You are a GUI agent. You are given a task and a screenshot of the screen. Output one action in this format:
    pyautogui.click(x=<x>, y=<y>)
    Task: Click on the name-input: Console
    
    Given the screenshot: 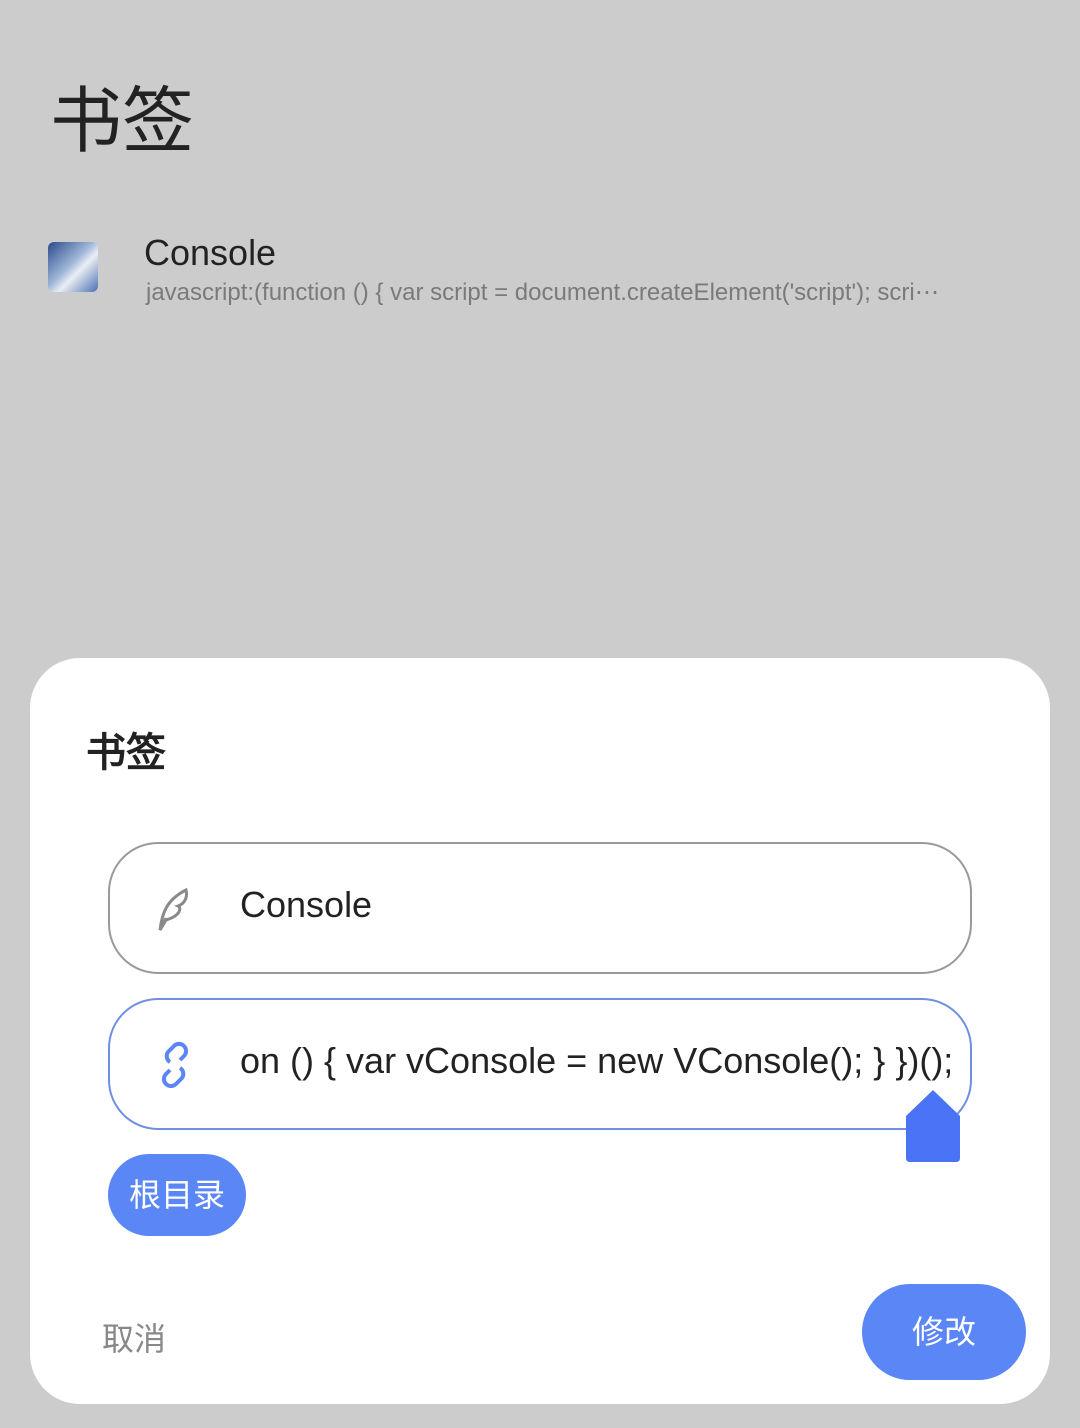 What is the action you would take?
    pyautogui.click(x=540, y=908)
    